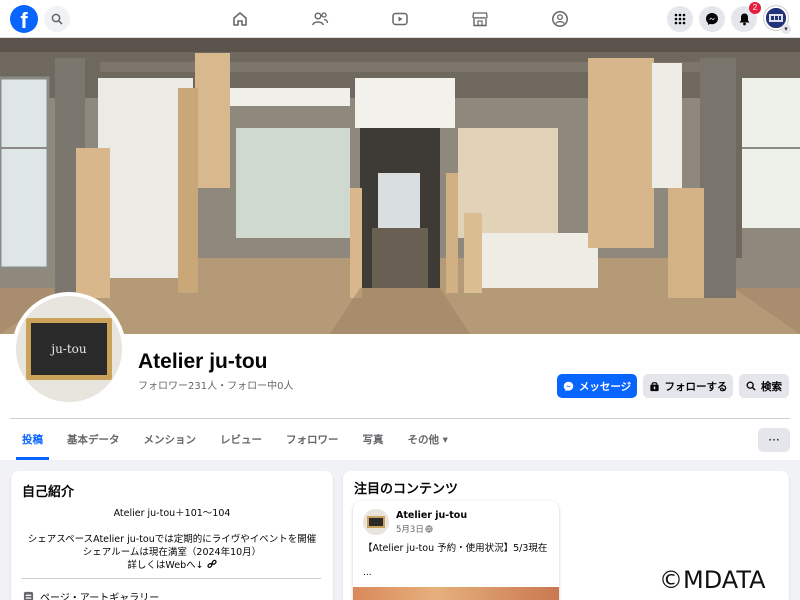 This screenshot has height=600, width=800. What do you see at coordinates (170, 440) in the screenshot?
I see `tab-mentions: メンション` at bounding box center [170, 440].